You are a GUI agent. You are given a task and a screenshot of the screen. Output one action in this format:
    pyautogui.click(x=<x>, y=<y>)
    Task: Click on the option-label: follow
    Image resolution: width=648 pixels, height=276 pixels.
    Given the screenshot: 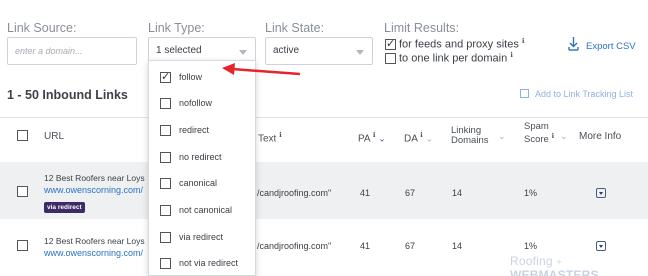 What is the action you would take?
    pyautogui.click(x=191, y=77)
    